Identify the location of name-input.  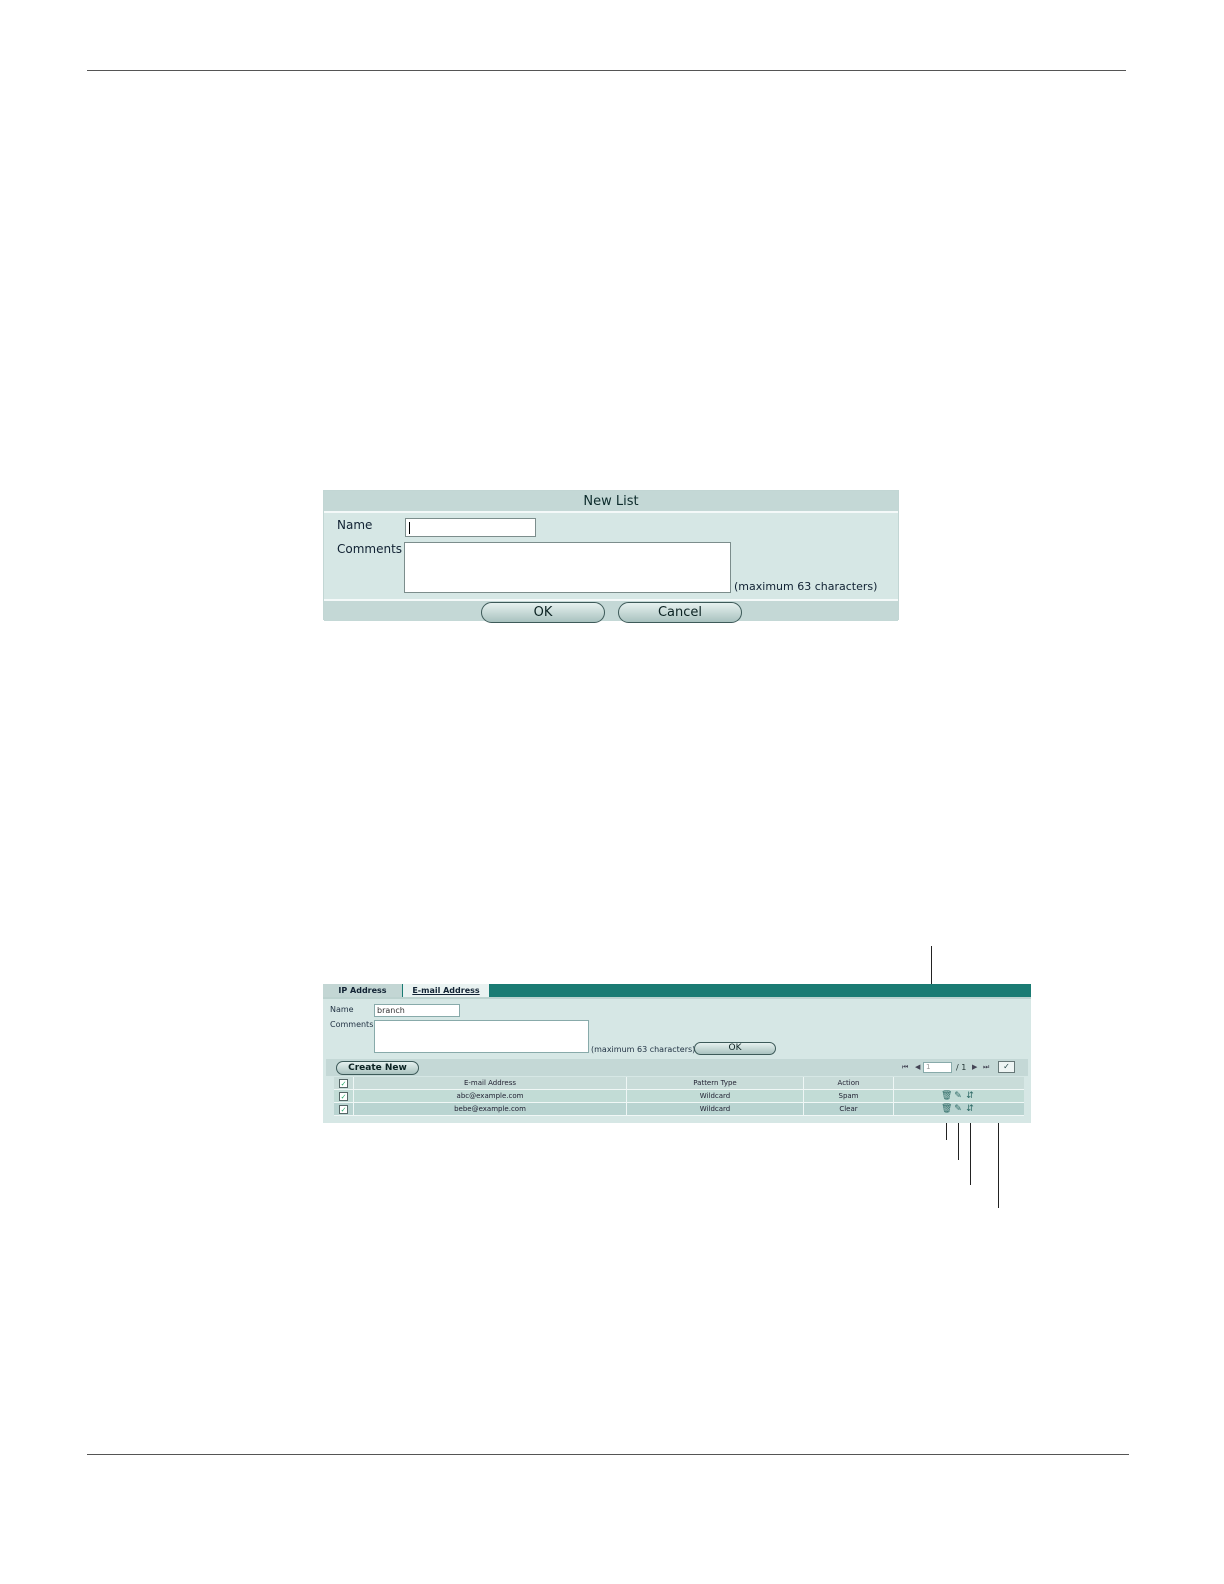
(470, 527).